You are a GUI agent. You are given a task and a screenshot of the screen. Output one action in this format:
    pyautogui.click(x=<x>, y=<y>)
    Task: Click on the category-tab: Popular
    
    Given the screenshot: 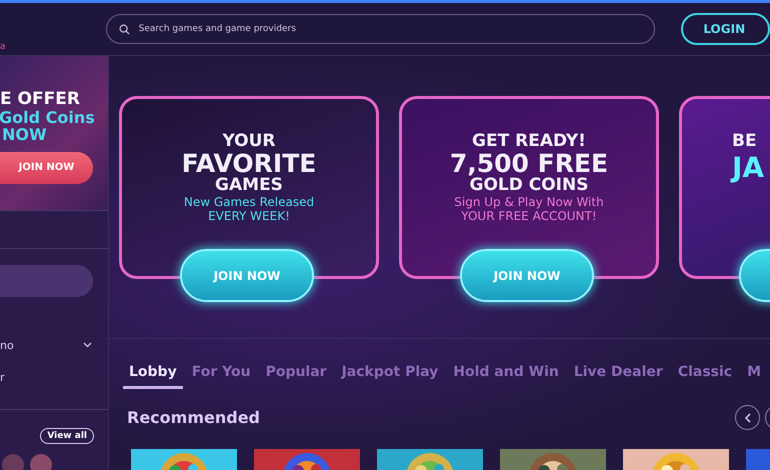 What is the action you would take?
    pyautogui.click(x=296, y=376)
    